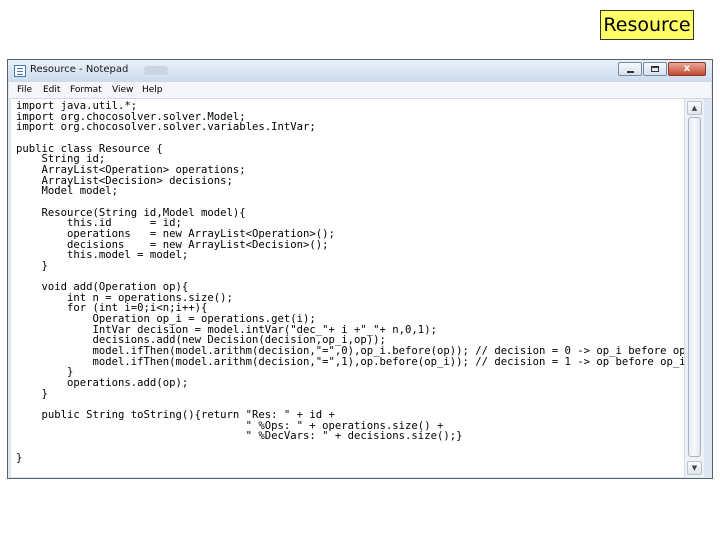 The image size is (720, 540). I want to click on menu-bar: File Edit Format View Help, so click(360, 90).